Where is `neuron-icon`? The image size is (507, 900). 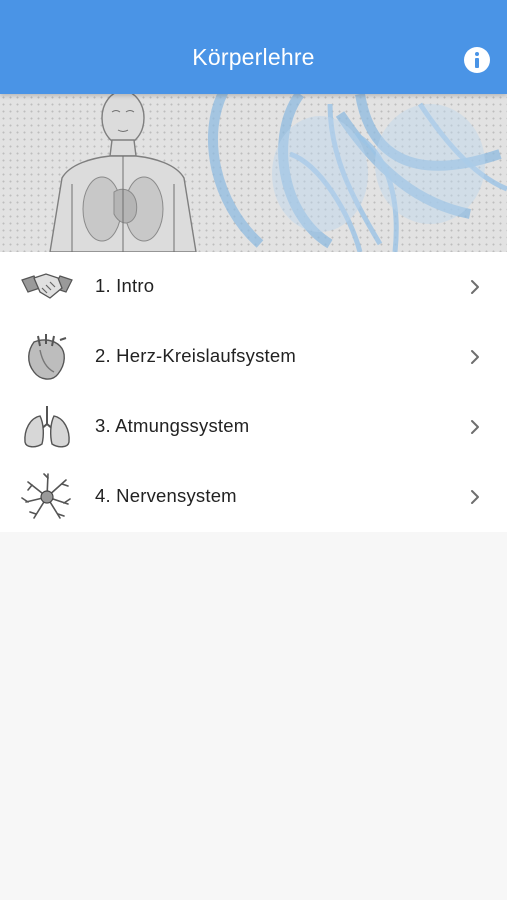 neuron-icon is located at coordinates (46, 496).